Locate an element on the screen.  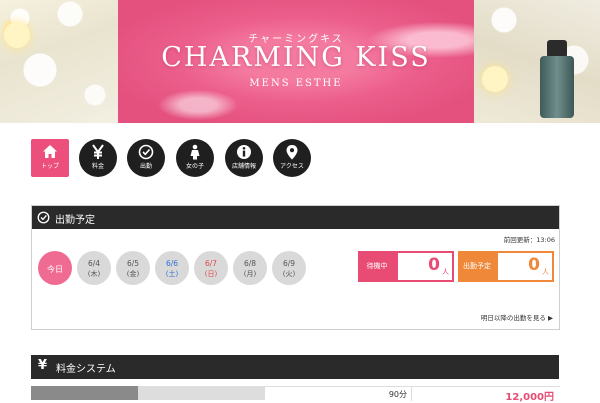
price-cell-amount: 12,000円 is located at coordinates (485, 394).